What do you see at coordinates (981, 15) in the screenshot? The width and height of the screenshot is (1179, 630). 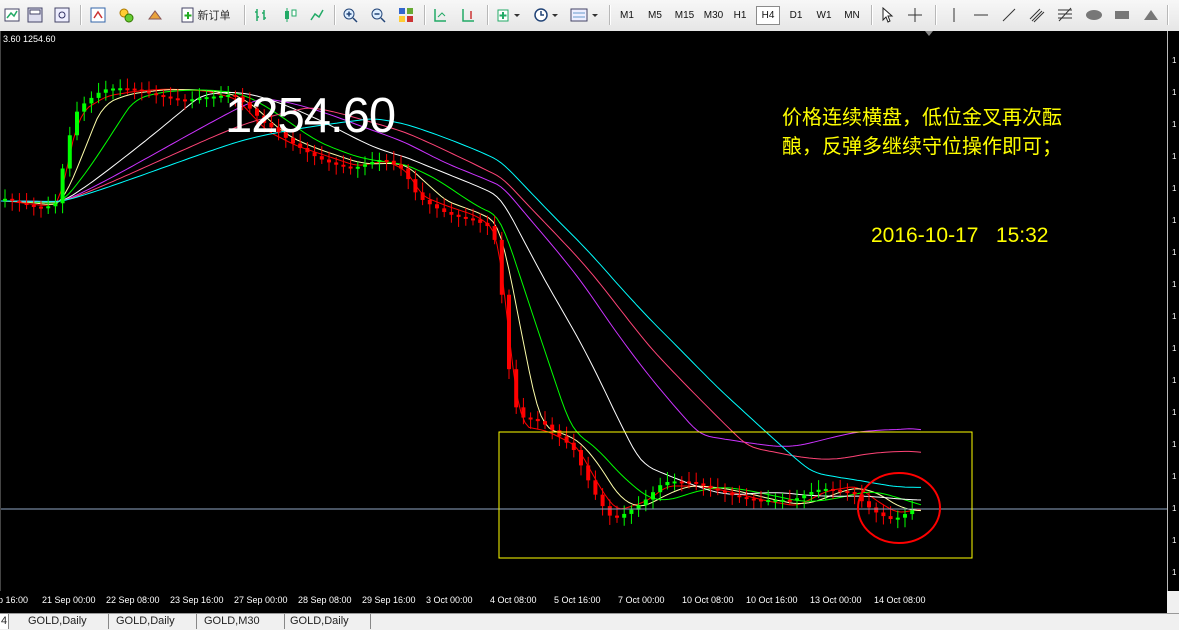 I see `horizontal-line-icon` at bounding box center [981, 15].